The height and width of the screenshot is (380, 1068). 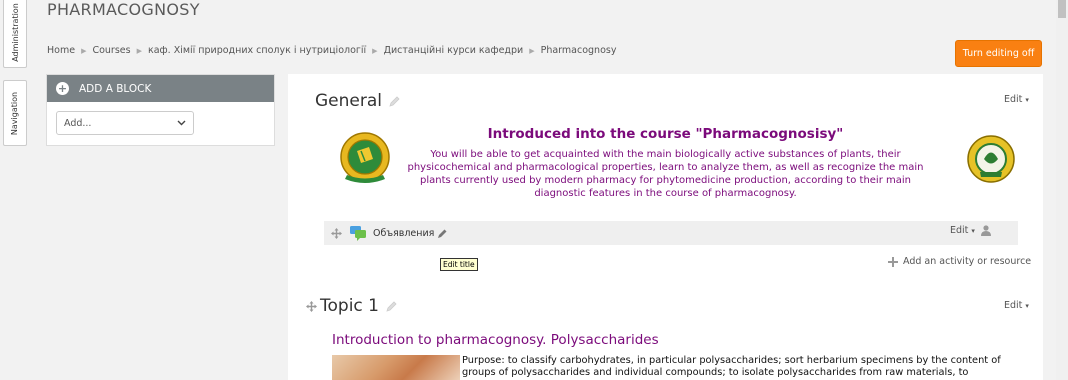 I want to click on activity-edit-menu: Edit ▾, so click(x=970, y=230).